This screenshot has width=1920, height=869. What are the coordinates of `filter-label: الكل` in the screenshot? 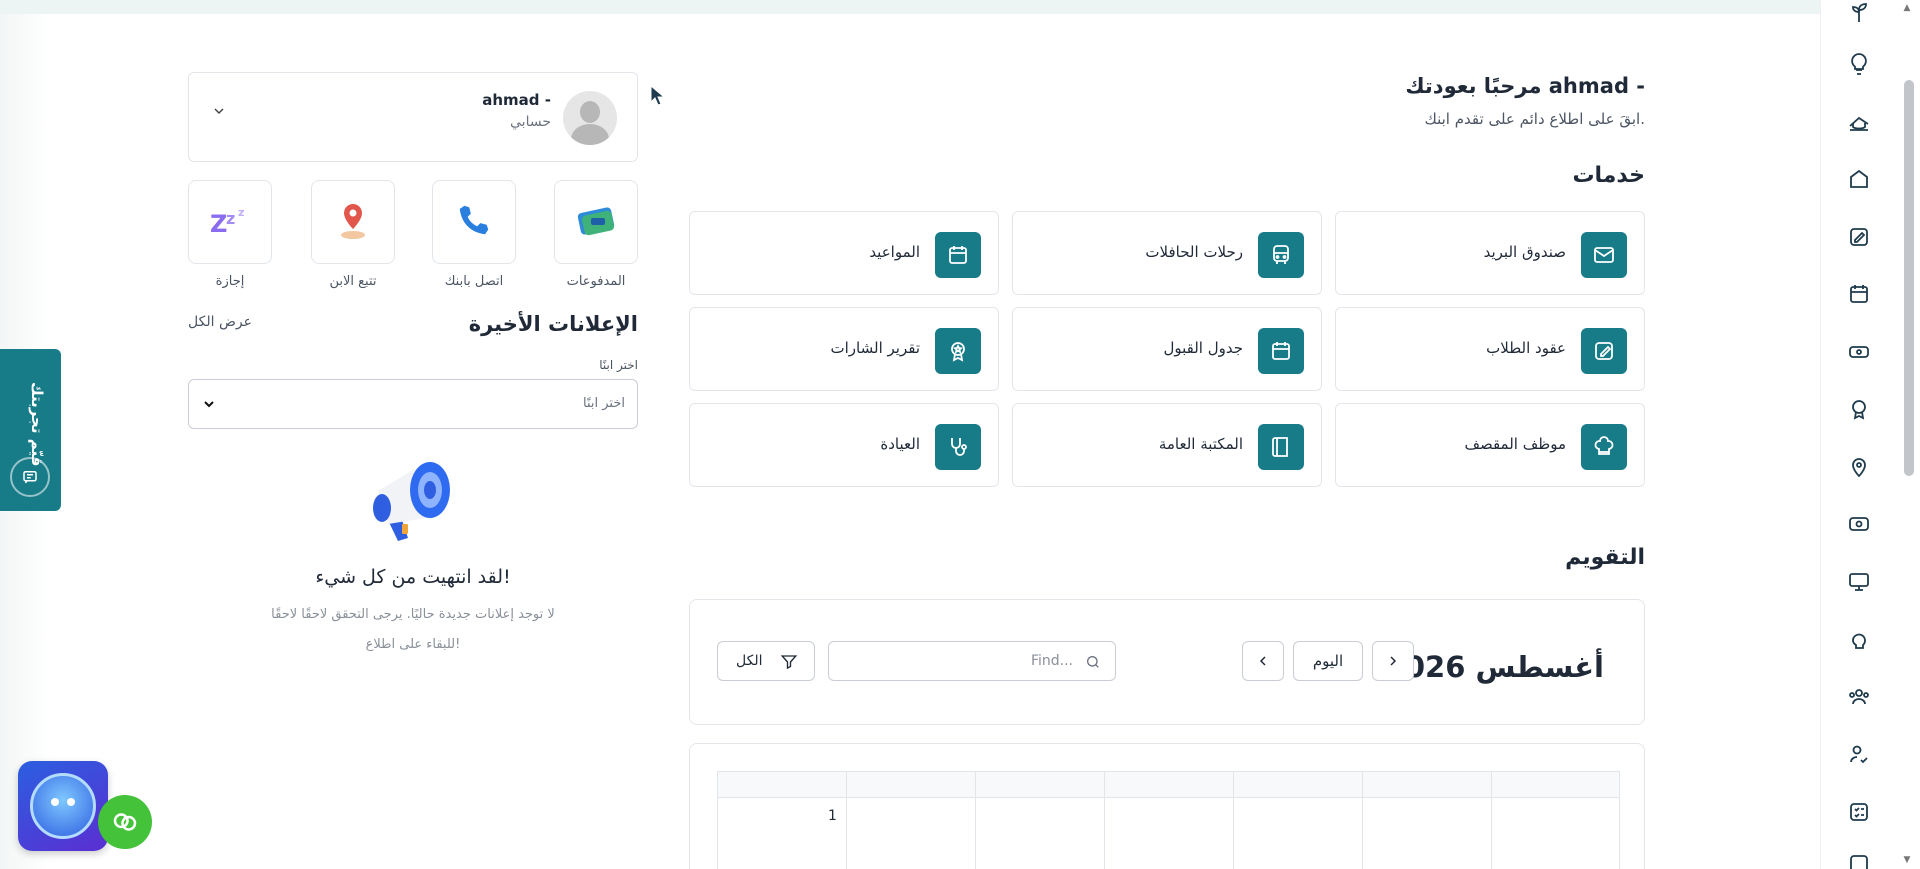 It's located at (749, 661).